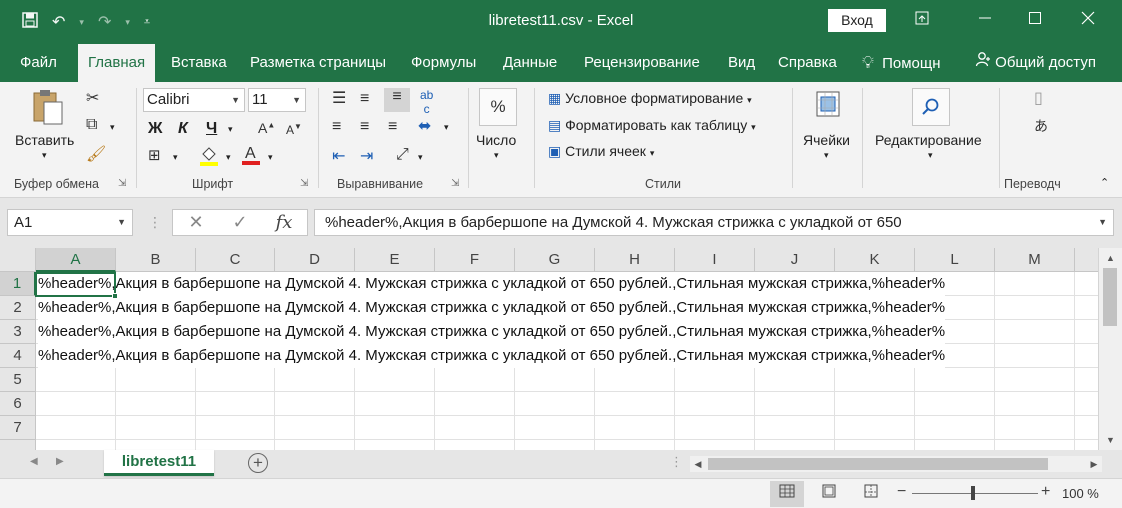 Image resolution: width=1122 pixels, height=508 pixels. What do you see at coordinates (530, 63) in the screenshot?
I see `tab-data: Данные` at bounding box center [530, 63].